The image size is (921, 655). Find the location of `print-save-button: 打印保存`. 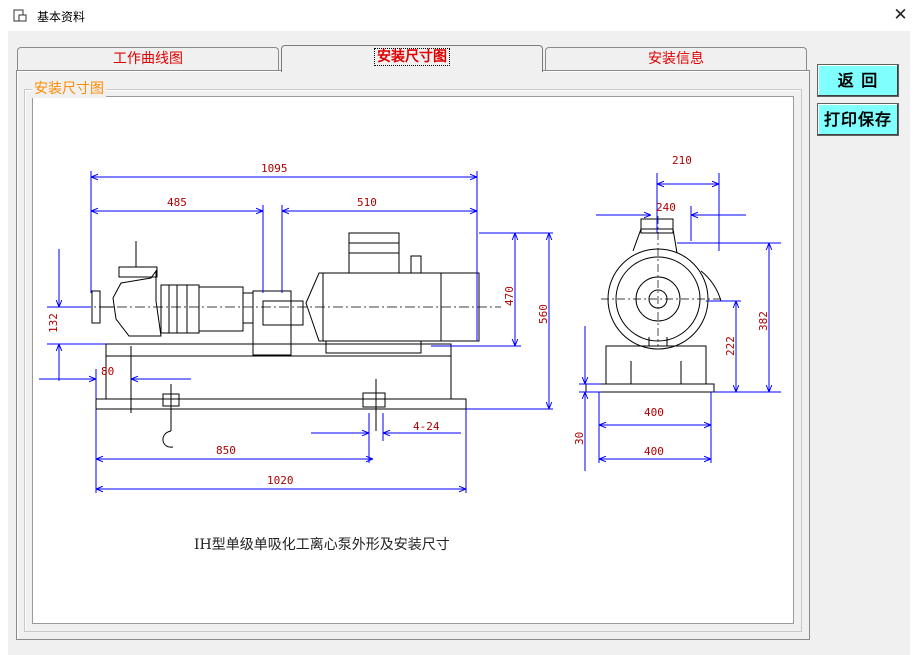

print-save-button: 打印保存 is located at coordinates (858, 119).